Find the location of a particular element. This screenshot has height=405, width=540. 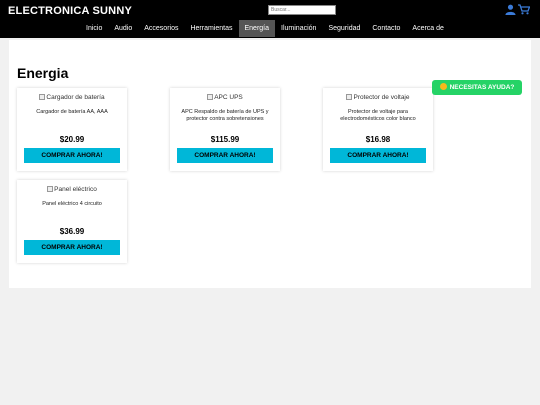

nav-item-herramientas: Herramientas is located at coordinates (211, 28).